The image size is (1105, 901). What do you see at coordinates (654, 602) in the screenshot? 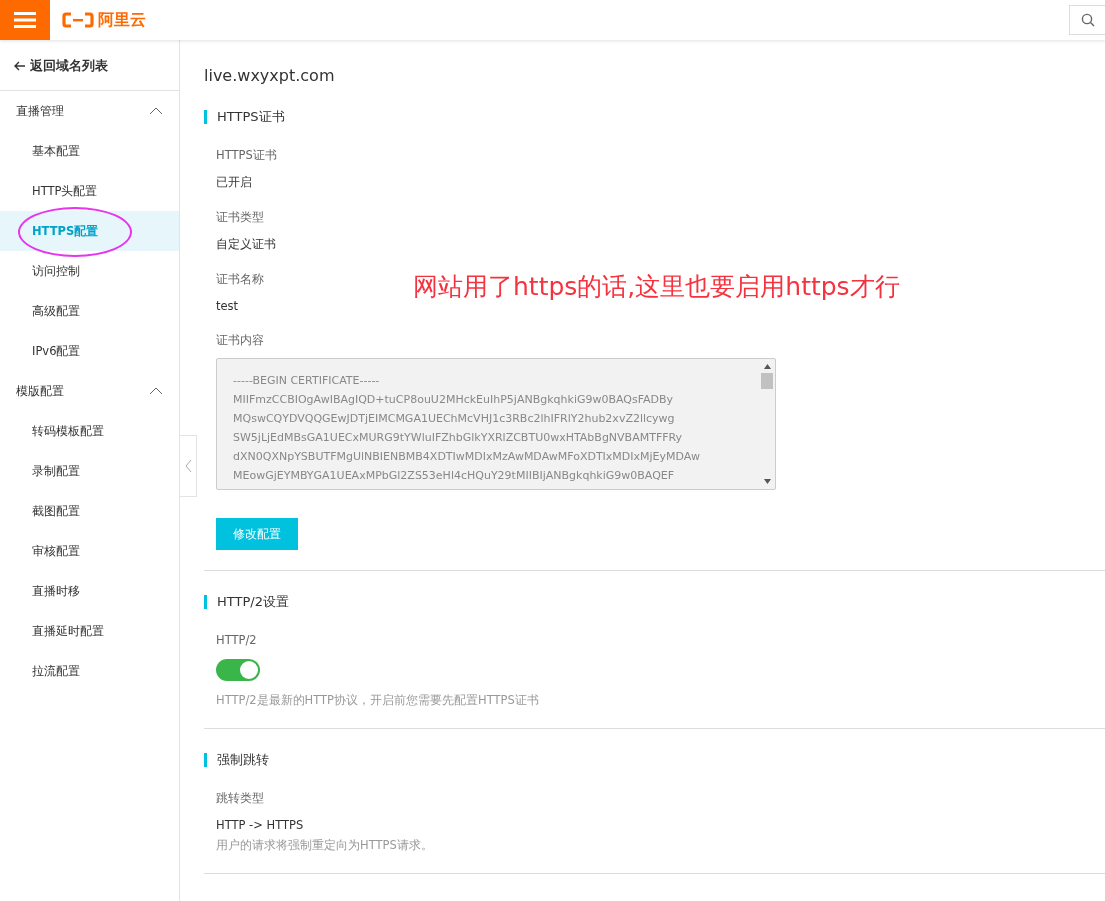
I see `section-title: HTTP/2设置` at bounding box center [654, 602].